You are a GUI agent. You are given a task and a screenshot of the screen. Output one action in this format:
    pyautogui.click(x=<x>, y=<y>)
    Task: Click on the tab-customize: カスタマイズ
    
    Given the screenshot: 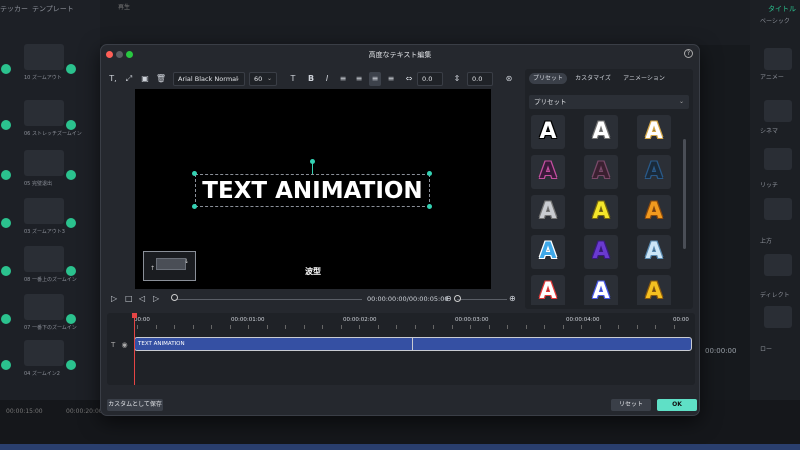 What is the action you would take?
    pyautogui.click(x=593, y=78)
    